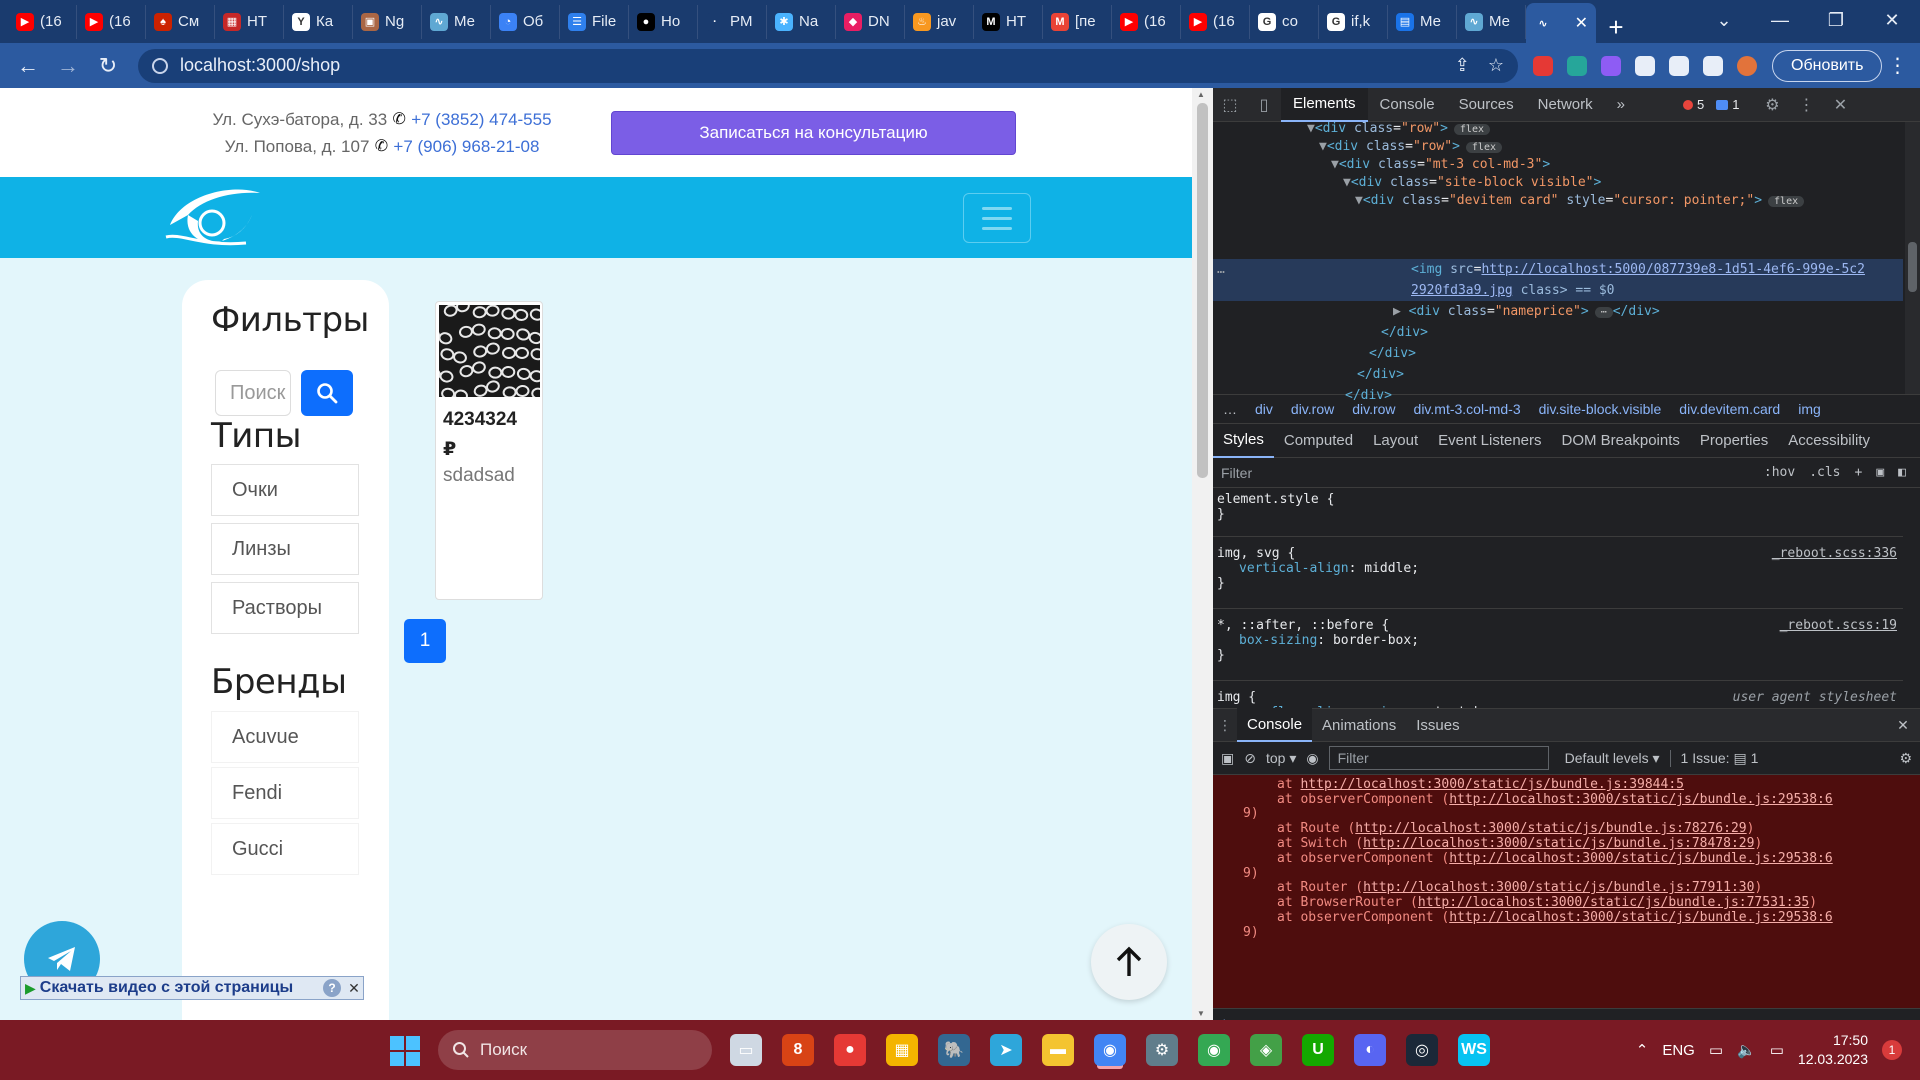 The width and height of the screenshot is (1920, 1080). What do you see at coordinates (1162, 1050) in the screenshot?
I see `settings-icon: ⚙` at bounding box center [1162, 1050].